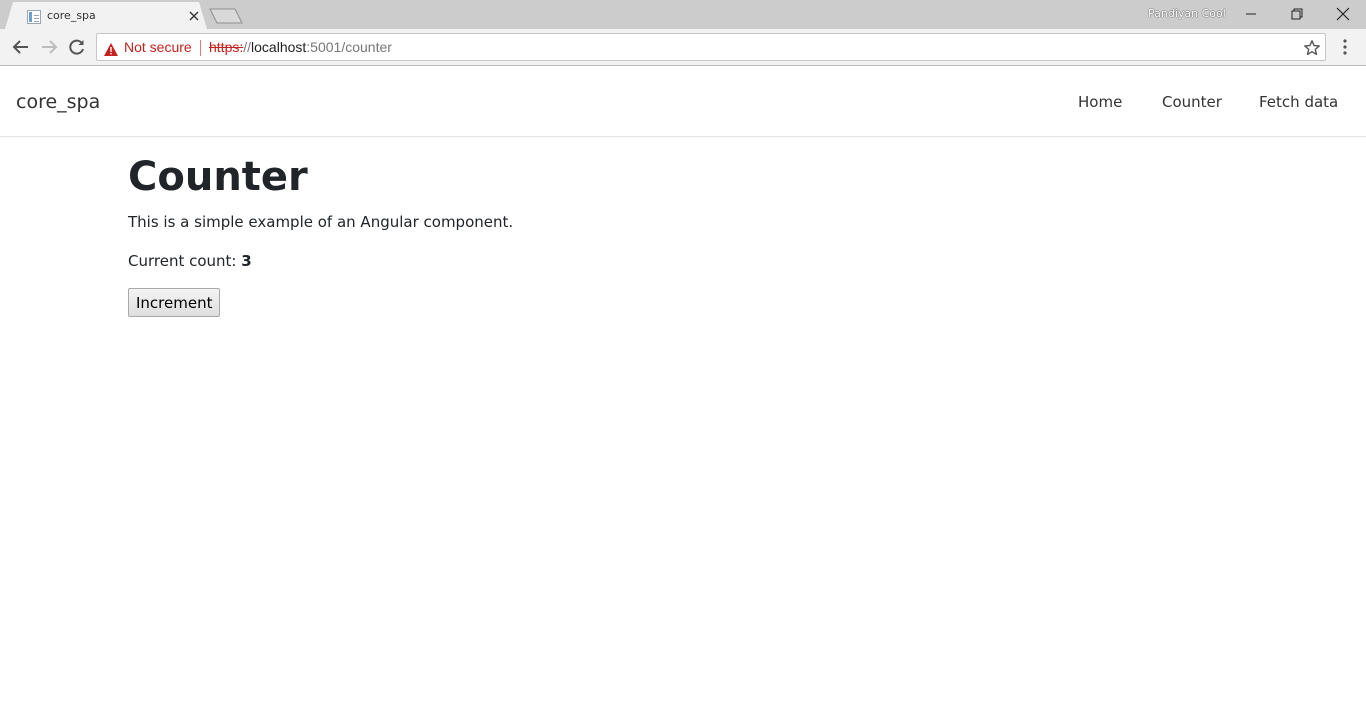 This screenshot has width=1366, height=728. Describe the element at coordinates (34, 17) in the screenshot. I see `page-favicon-icon` at that location.